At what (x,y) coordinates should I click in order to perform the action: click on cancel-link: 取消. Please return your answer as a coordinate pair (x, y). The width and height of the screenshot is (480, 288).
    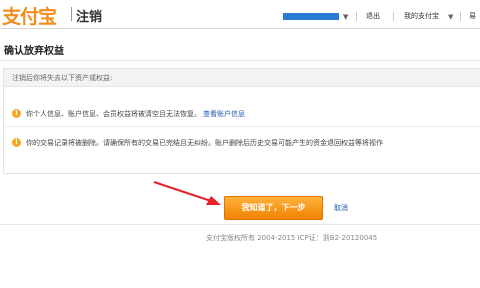
    Looking at the image, I should click on (341, 208).